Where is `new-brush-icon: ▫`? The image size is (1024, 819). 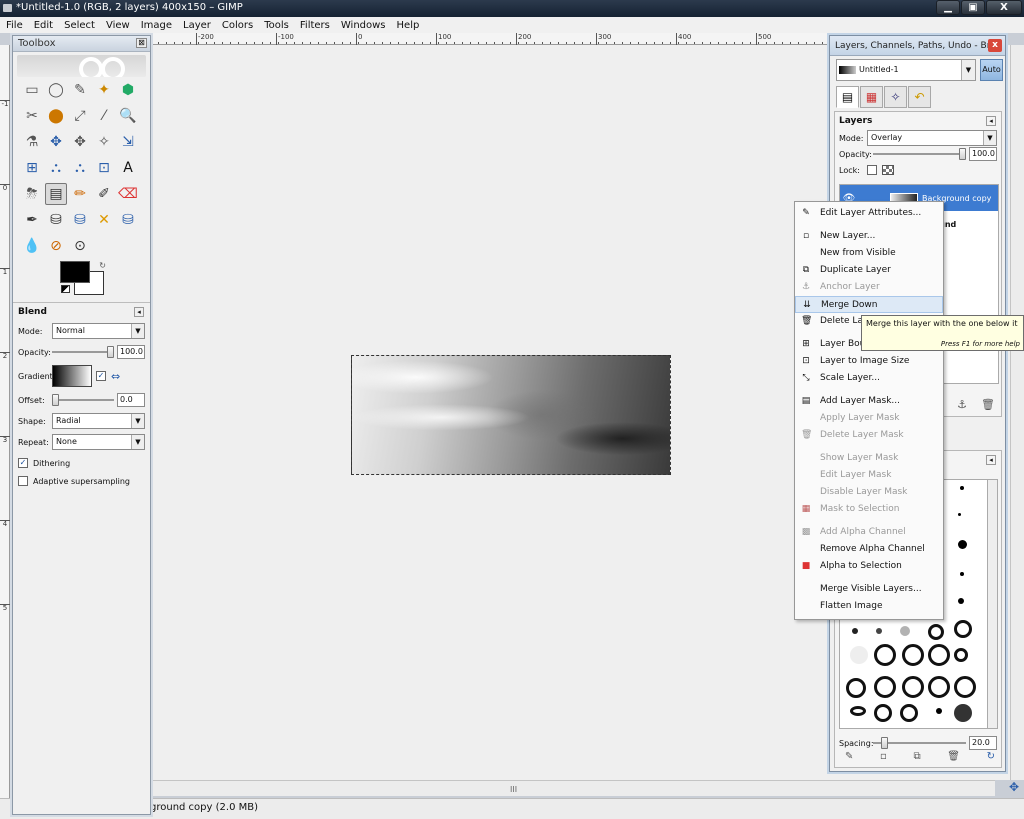 new-brush-icon: ▫ is located at coordinates (883, 758).